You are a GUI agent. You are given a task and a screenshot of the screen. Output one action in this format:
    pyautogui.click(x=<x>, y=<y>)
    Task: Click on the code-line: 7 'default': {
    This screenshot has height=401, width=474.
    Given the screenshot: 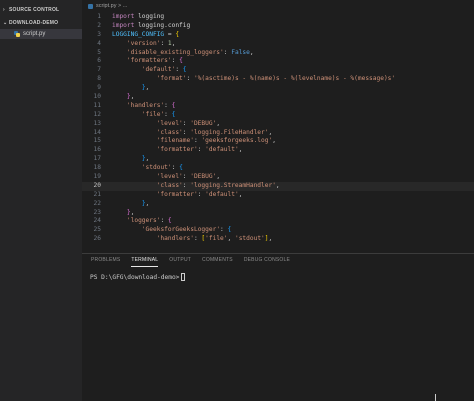 What is the action you would take?
    pyautogui.click(x=278, y=70)
    